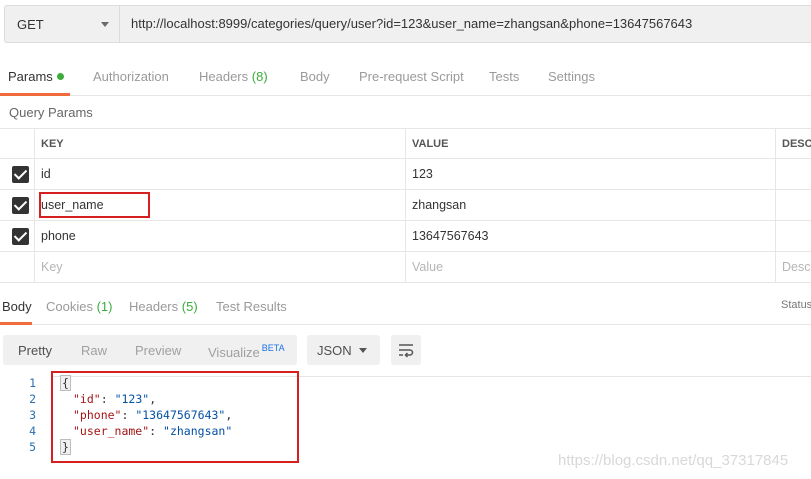 This screenshot has width=811, height=479. I want to click on tab-headers-count: (8), so click(259, 76).